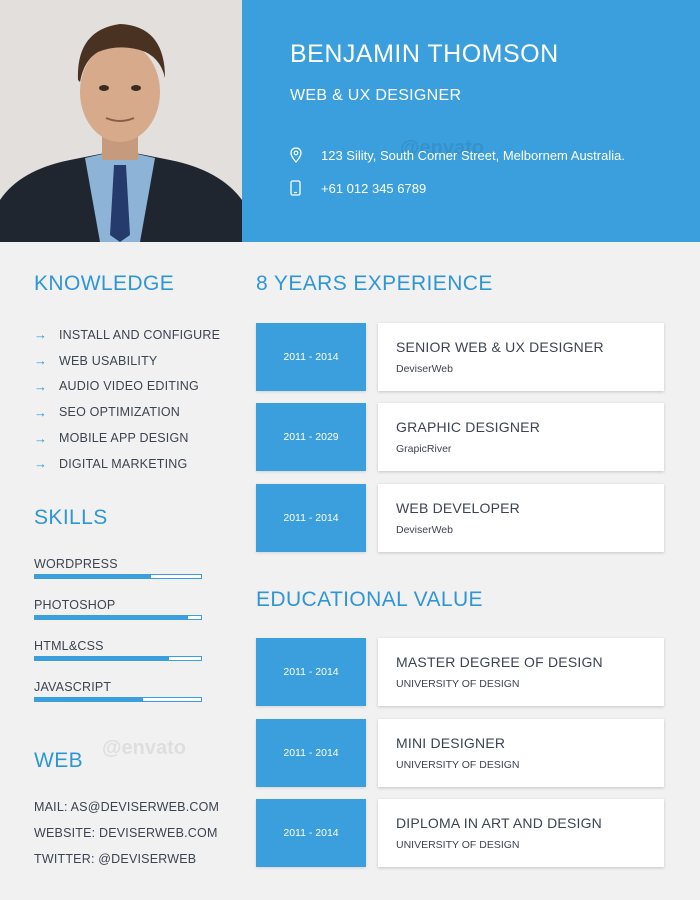  I want to click on experience-entry: 2011 - 2014 WEB DEVELOPER DeviserWeb, so click(460, 518).